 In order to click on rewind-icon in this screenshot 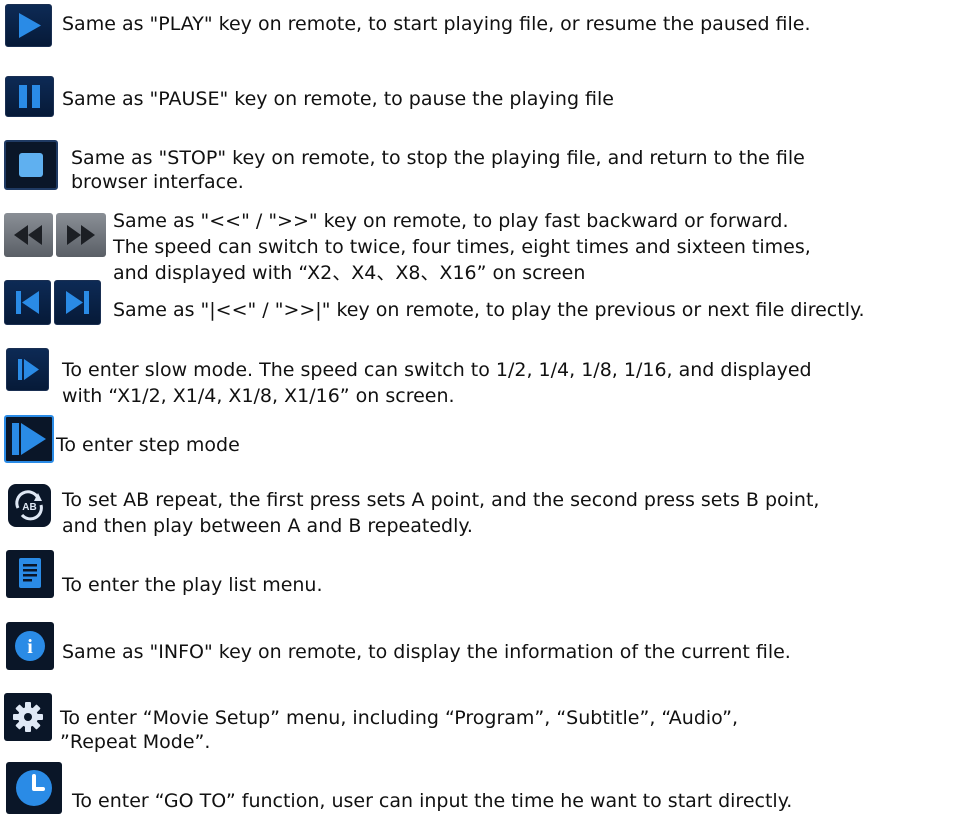, I will do `click(28, 235)`.